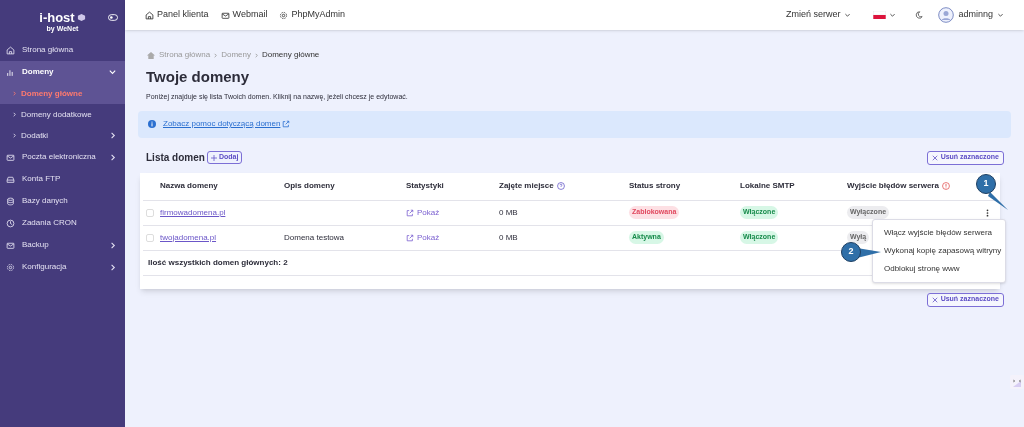 Image resolution: width=1024 pixels, height=427 pixels. I want to click on sidebar-item: Poczta elektroniczna, so click(62, 157).